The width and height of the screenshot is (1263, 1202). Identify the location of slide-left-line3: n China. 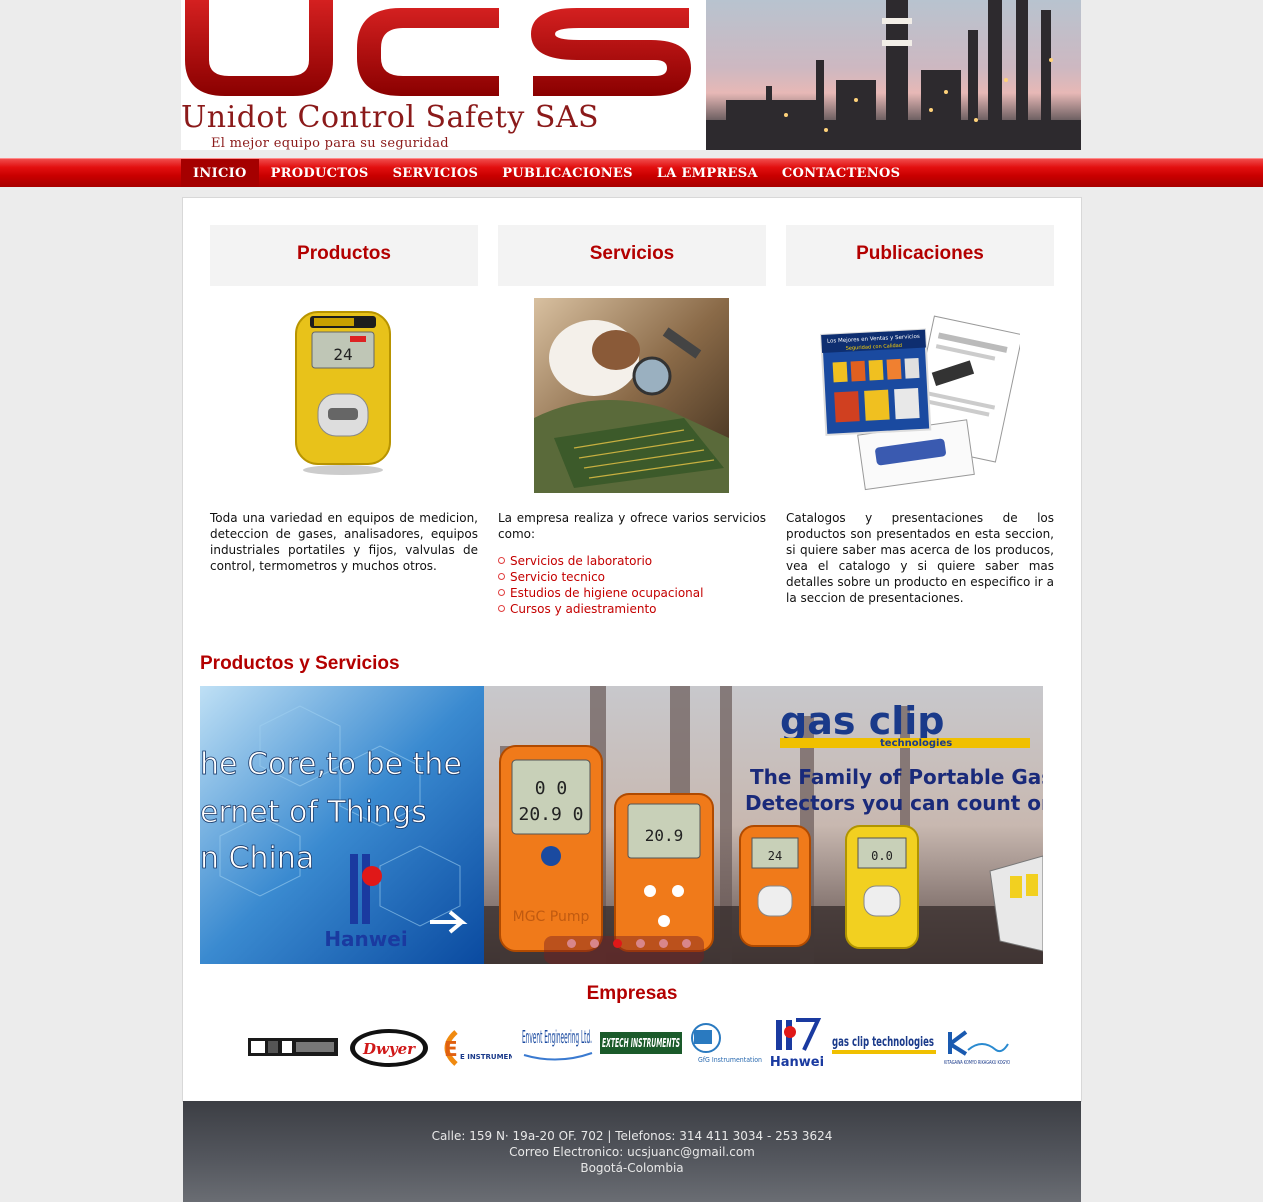
(257, 858).